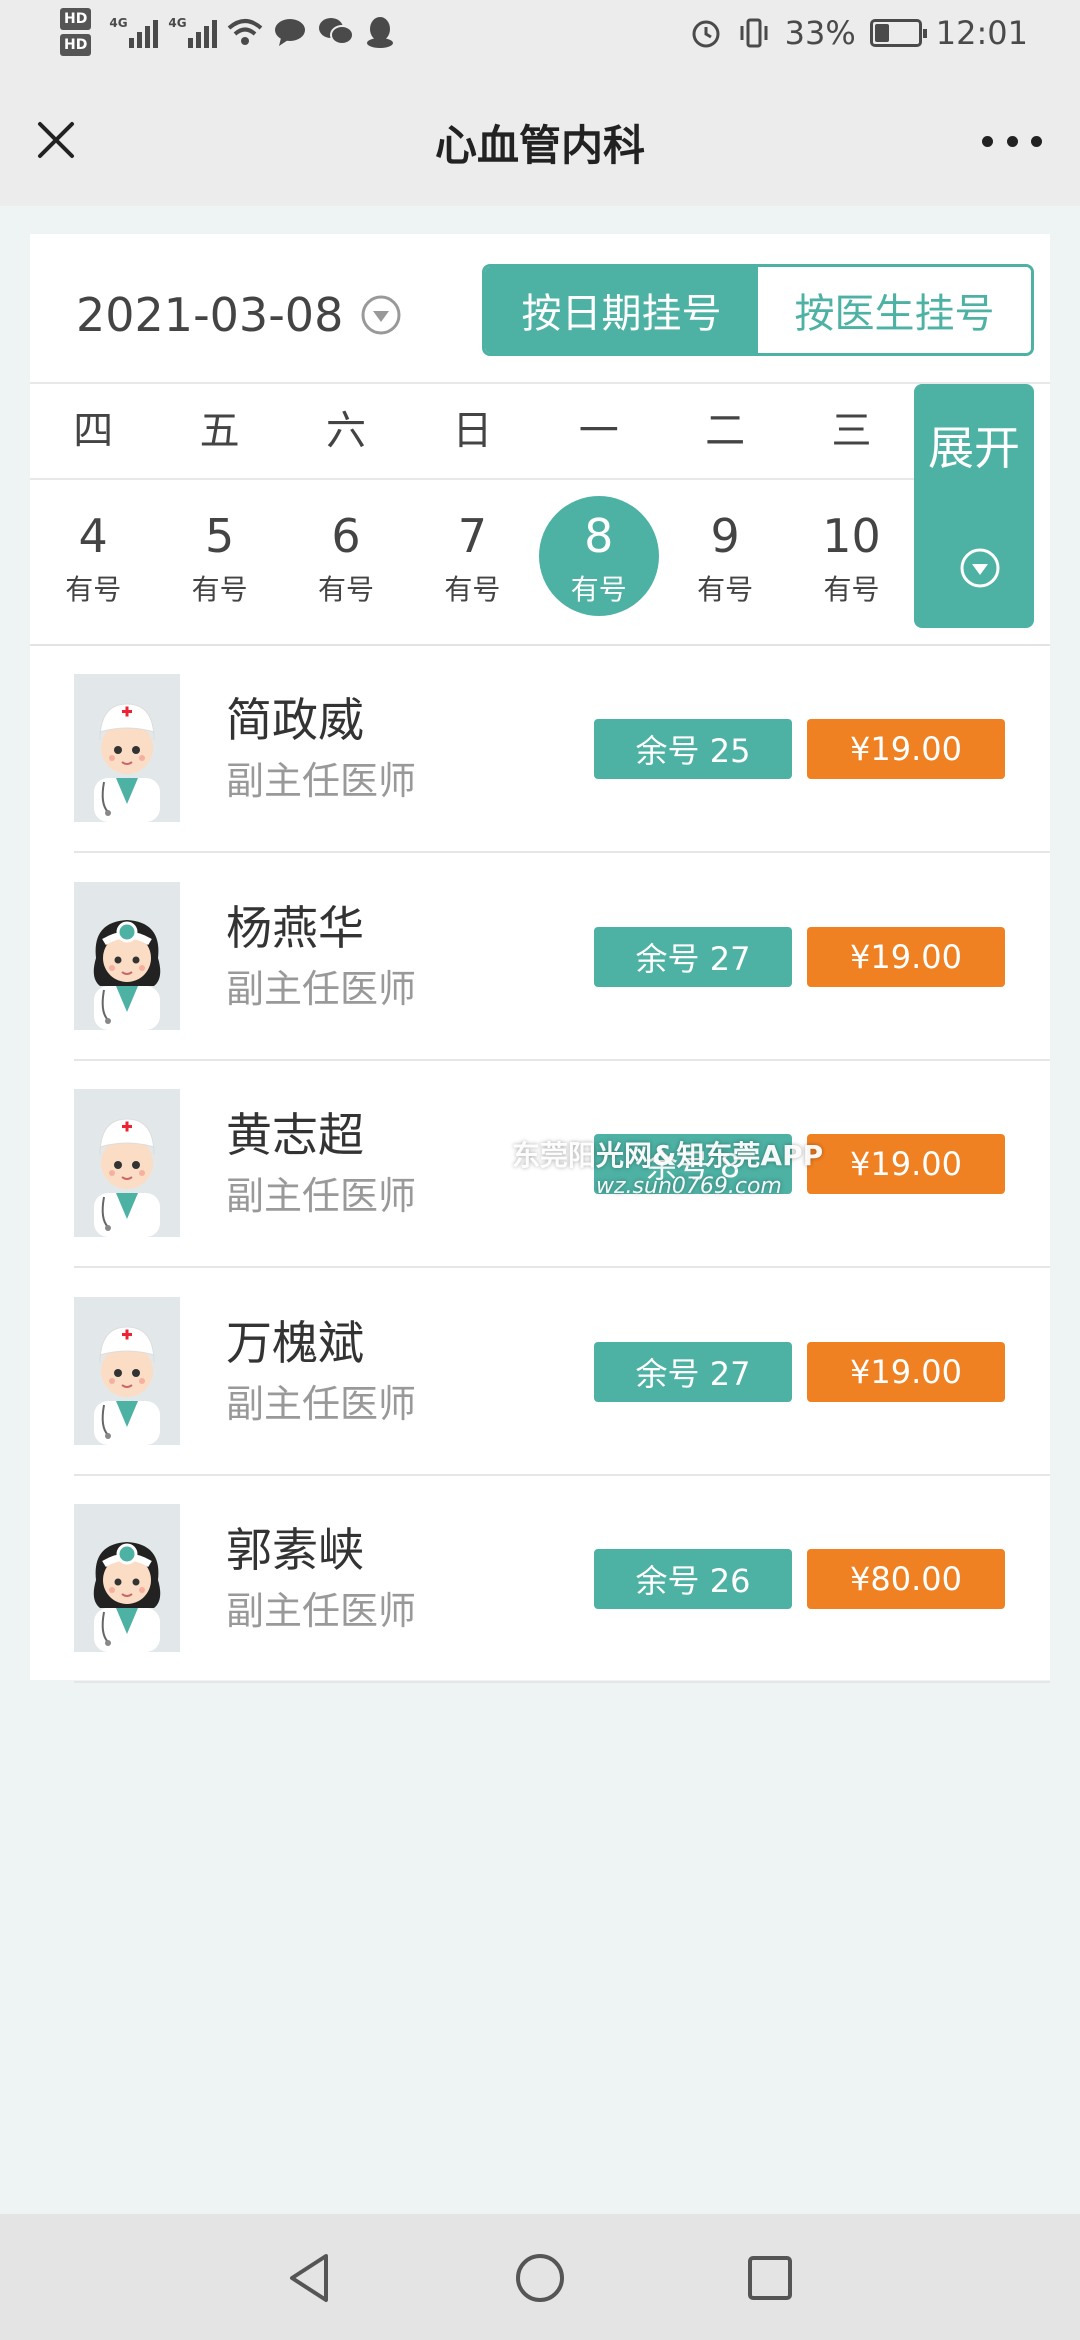 This screenshot has width=1080, height=2340. What do you see at coordinates (134, 32) in the screenshot?
I see `signal-icon: 4G` at bounding box center [134, 32].